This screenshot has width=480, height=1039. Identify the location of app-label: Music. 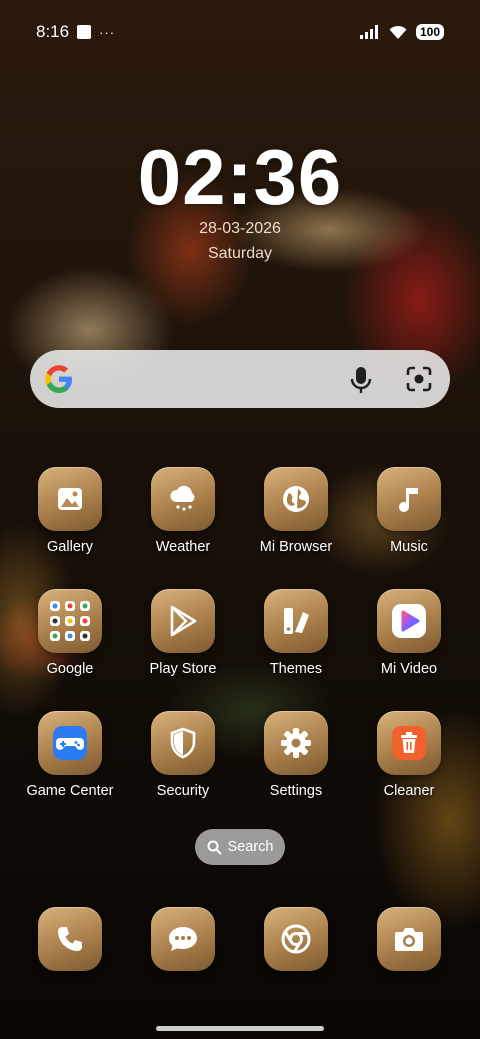
(409, 547).